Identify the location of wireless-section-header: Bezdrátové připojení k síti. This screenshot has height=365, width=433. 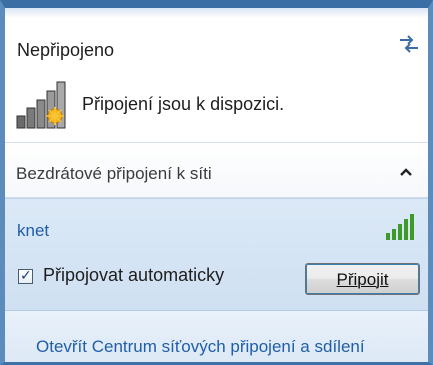
(216, 170).